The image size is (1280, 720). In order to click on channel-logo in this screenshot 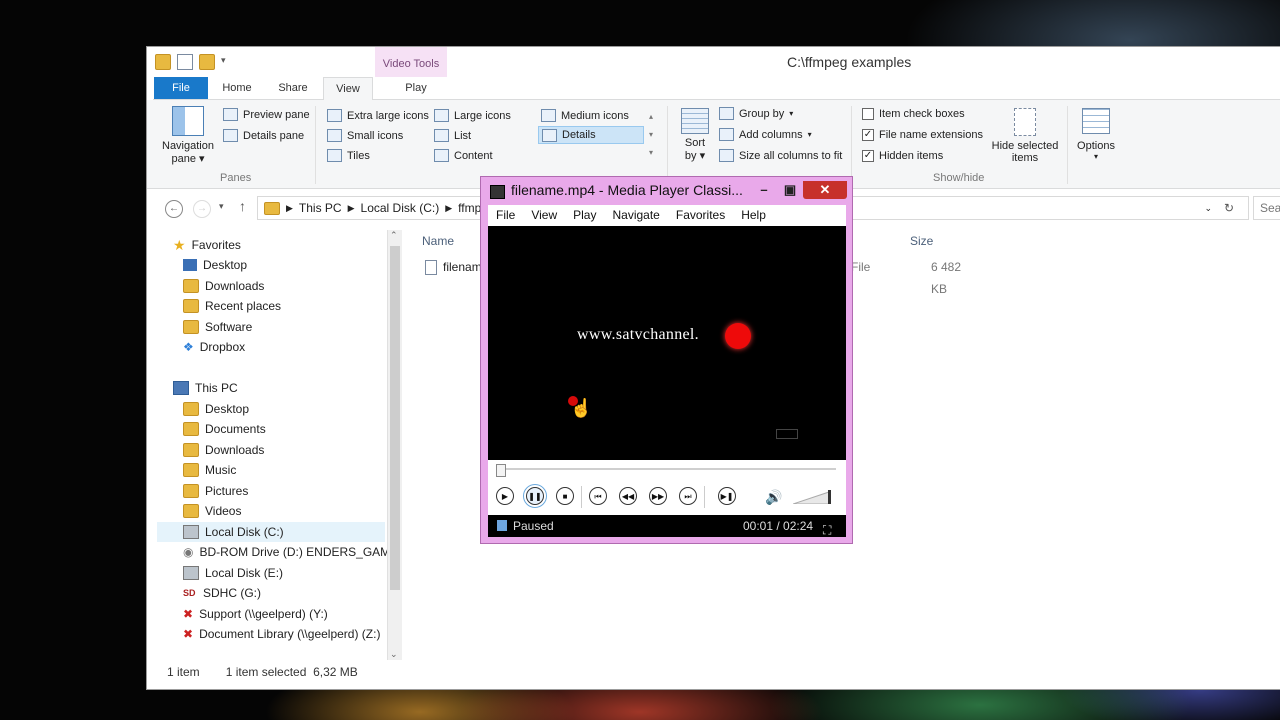, I will do `click(787, 434)`.